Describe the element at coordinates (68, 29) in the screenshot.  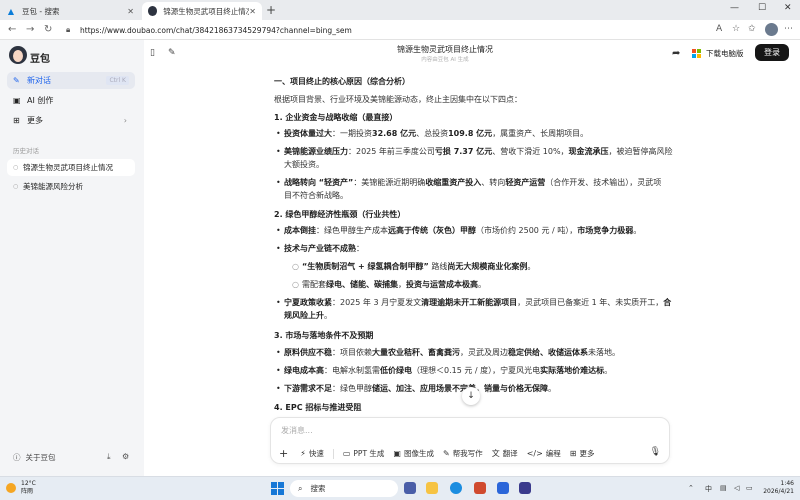
I see `lock-icon: 🔒︎` at that location.